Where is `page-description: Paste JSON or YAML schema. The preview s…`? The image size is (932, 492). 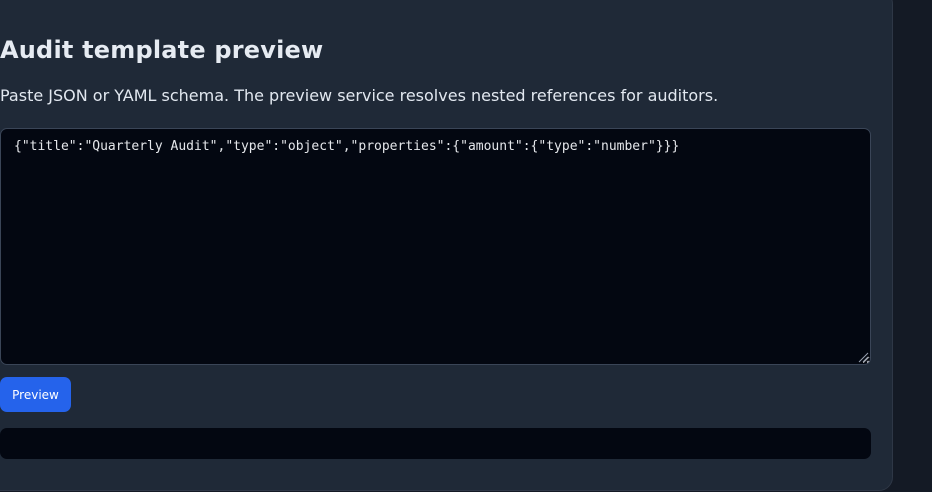
page-description: Paste JSON or YAML schema. The preview s… is located at coordinates (359, 95).